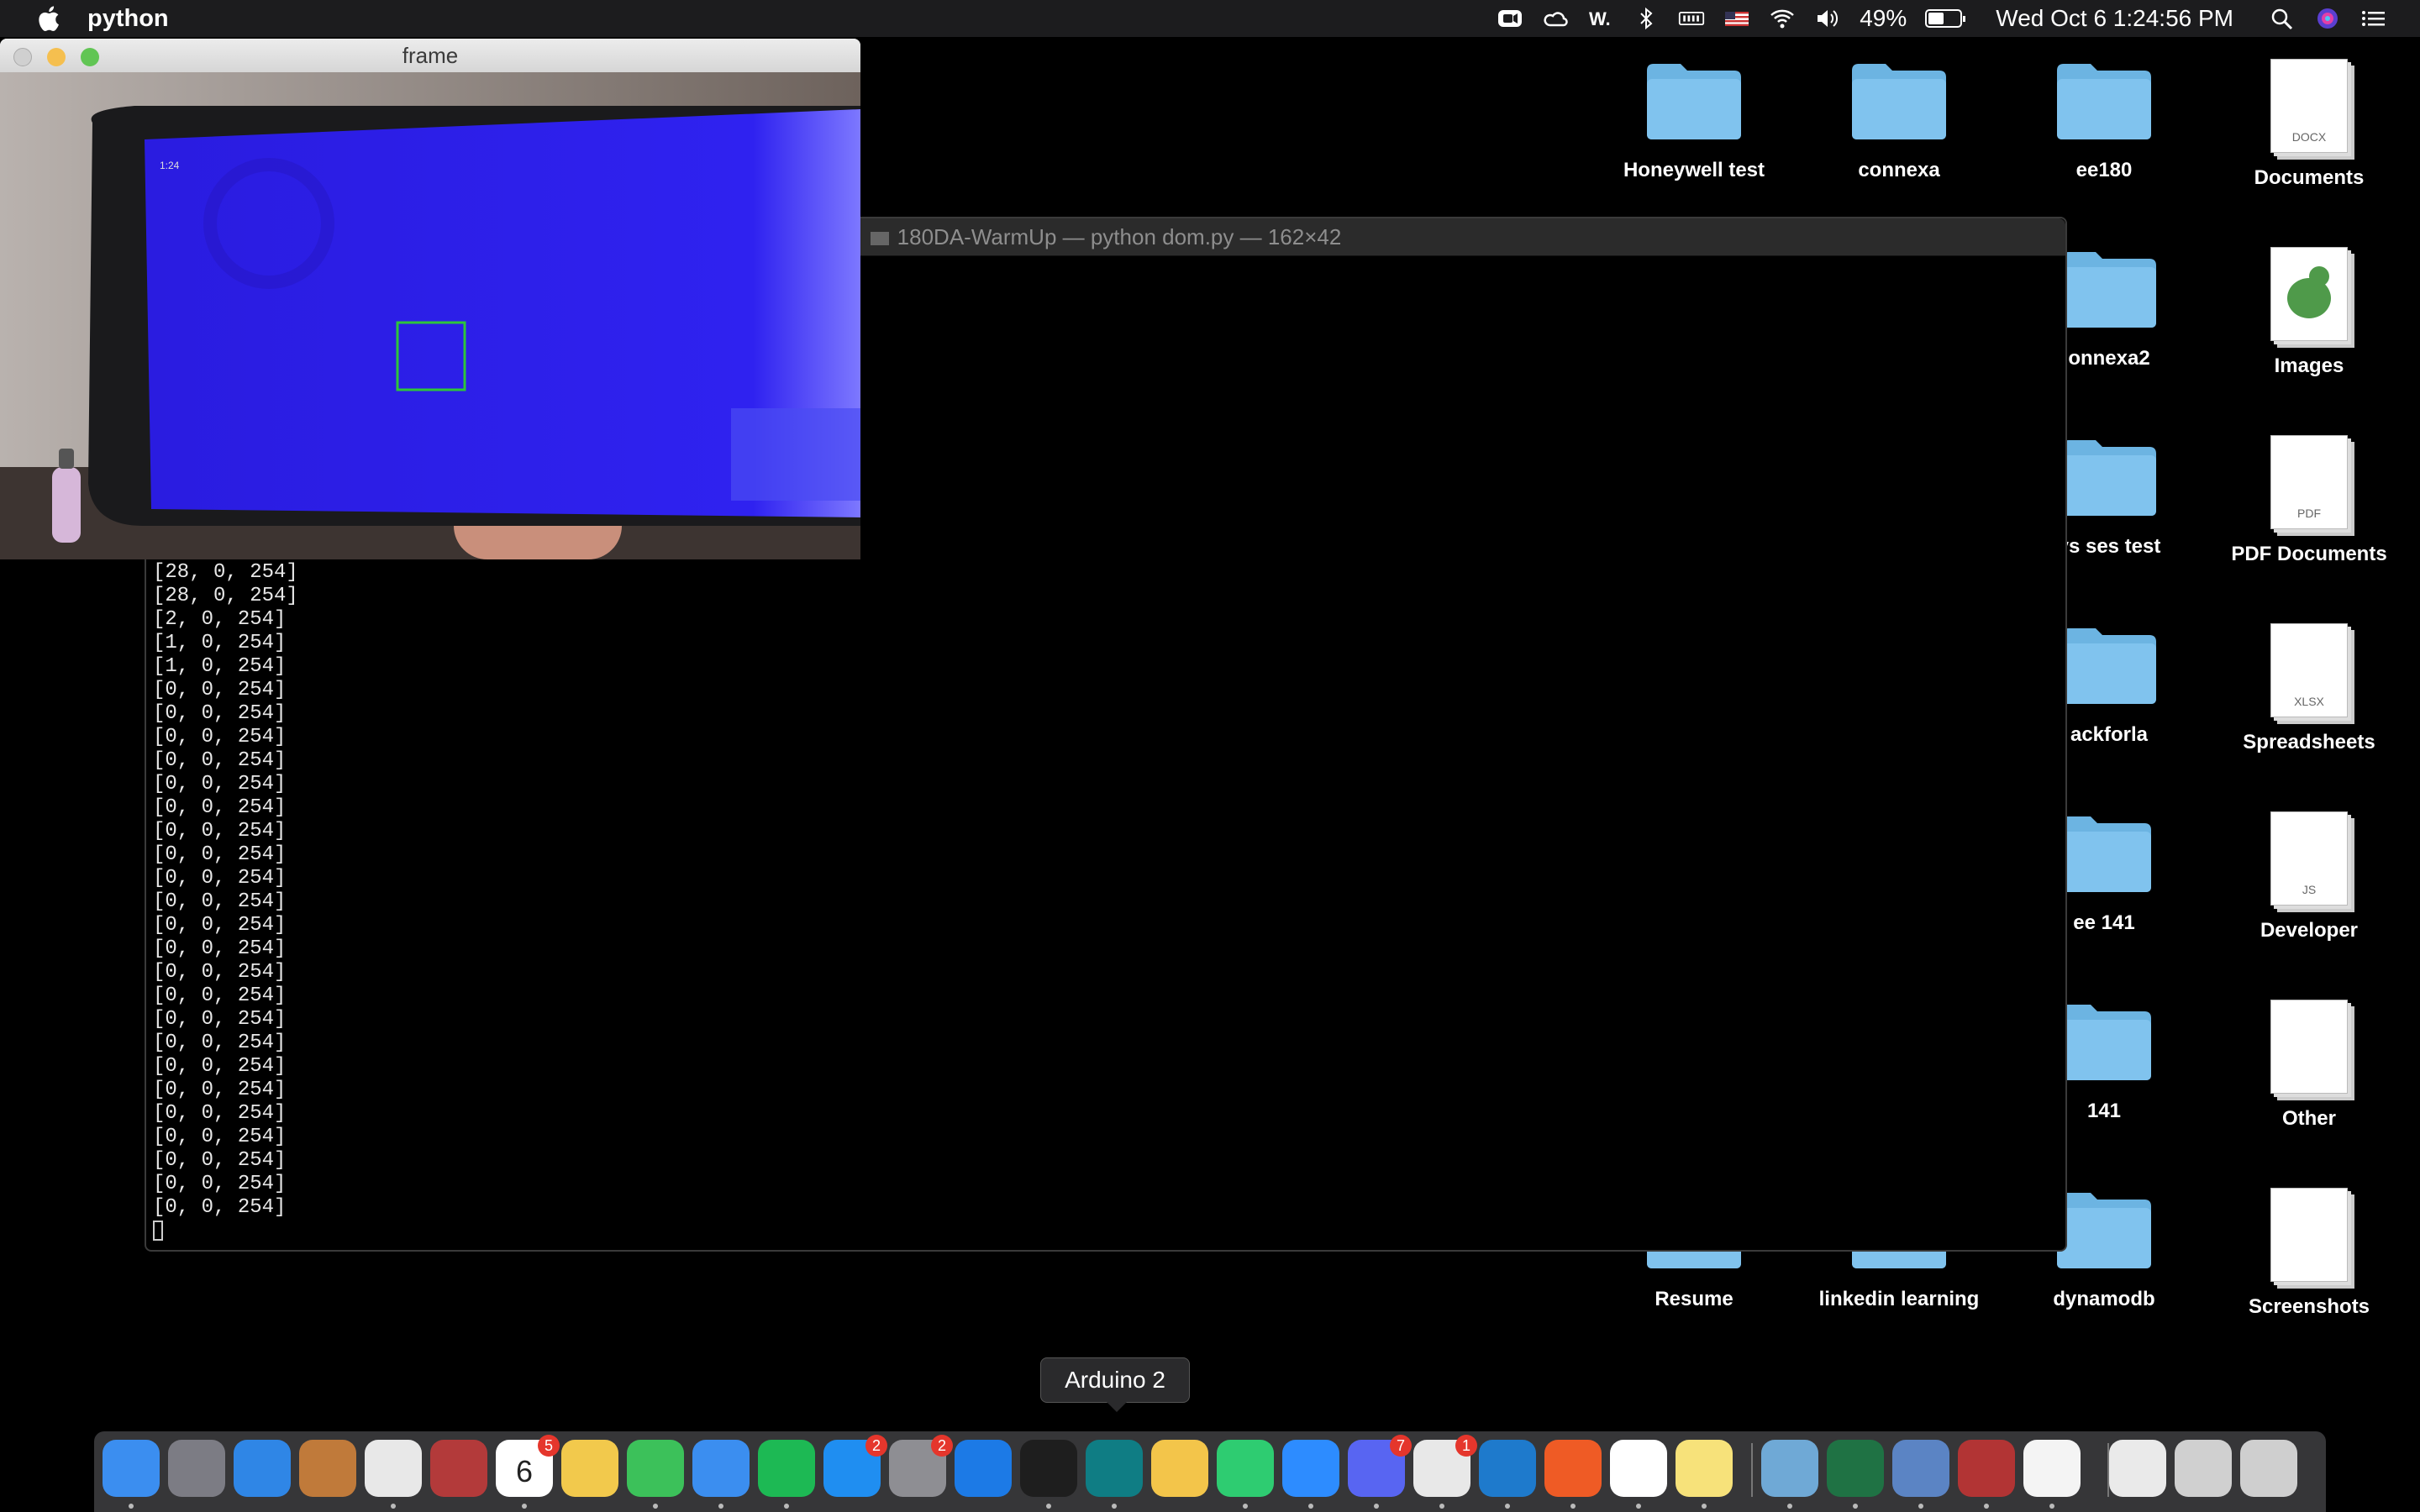  I want to click on spotlight-search-icon, so click(2282, 18).